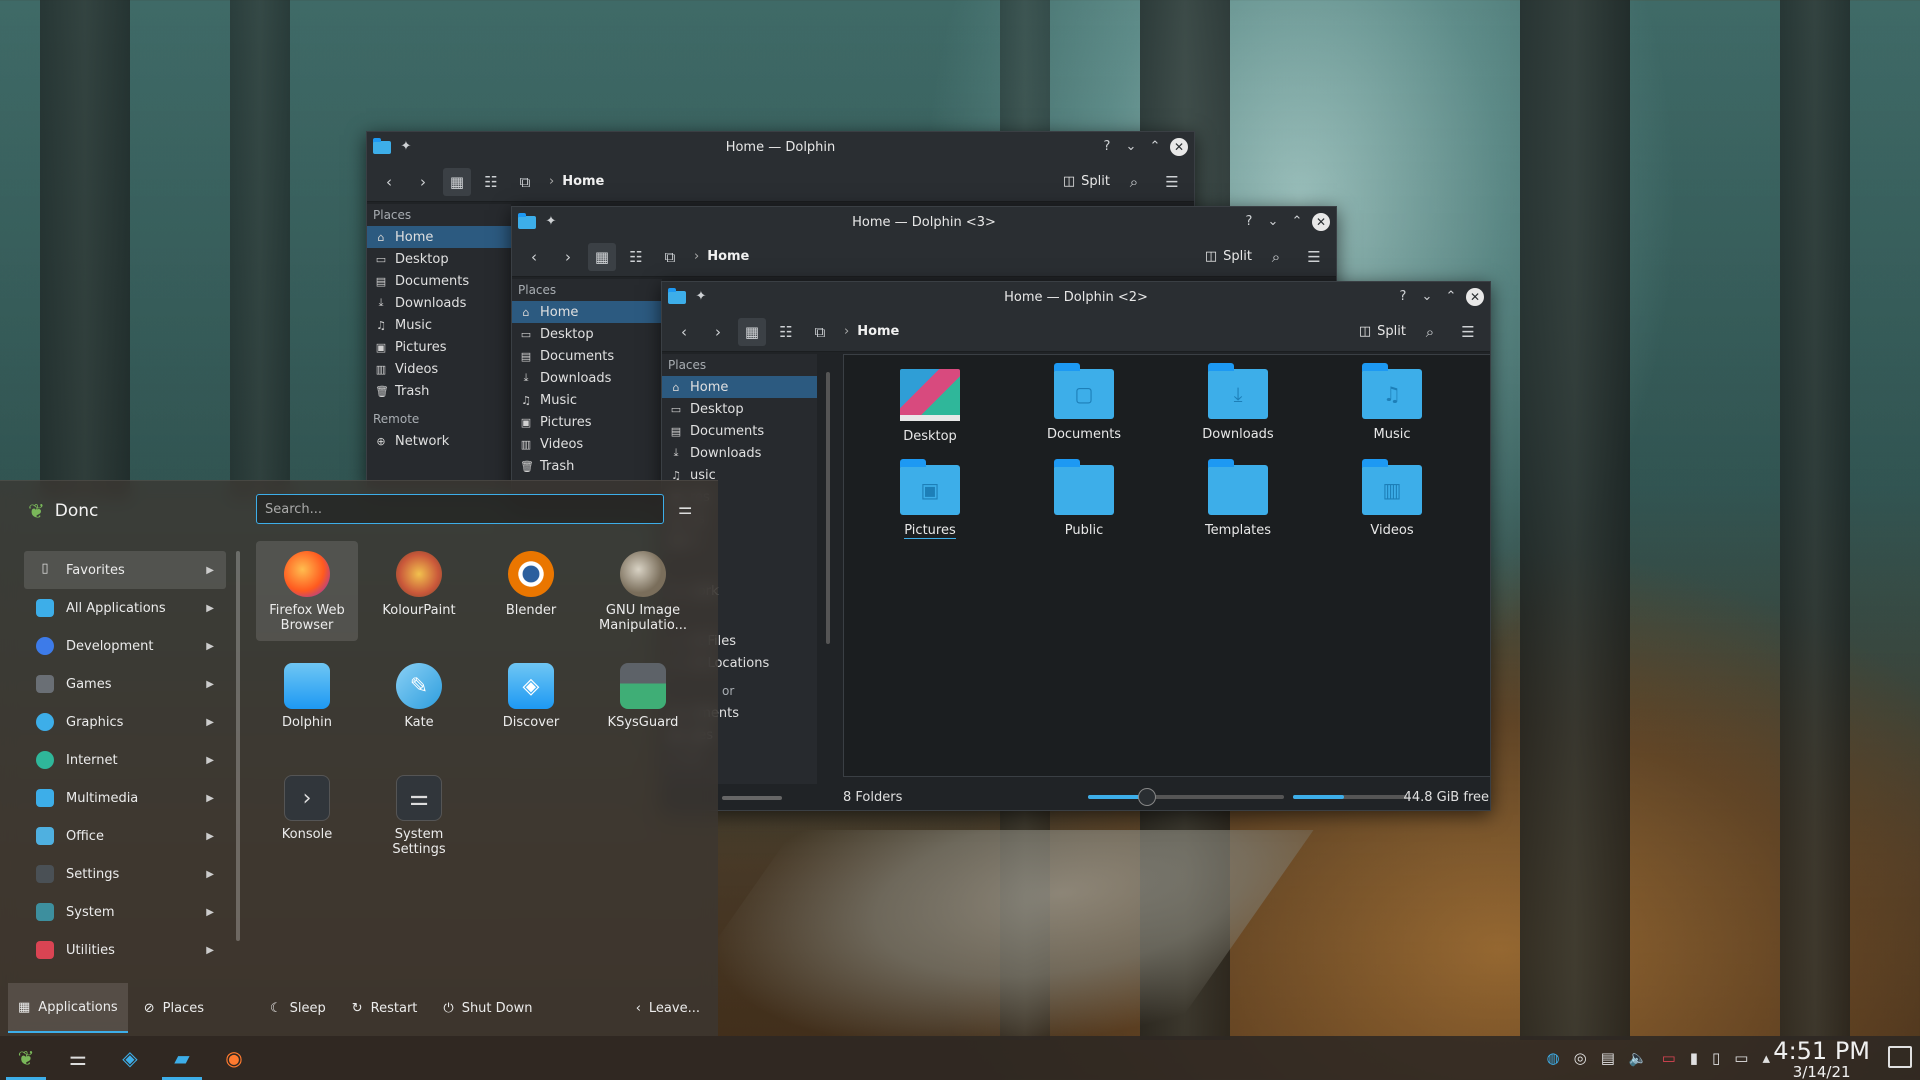 This screenshot has width=1920, height=1080. Describe the element at coordinates (125, 836) in the screenshot. I see `category-office: Office ▶` at that location.